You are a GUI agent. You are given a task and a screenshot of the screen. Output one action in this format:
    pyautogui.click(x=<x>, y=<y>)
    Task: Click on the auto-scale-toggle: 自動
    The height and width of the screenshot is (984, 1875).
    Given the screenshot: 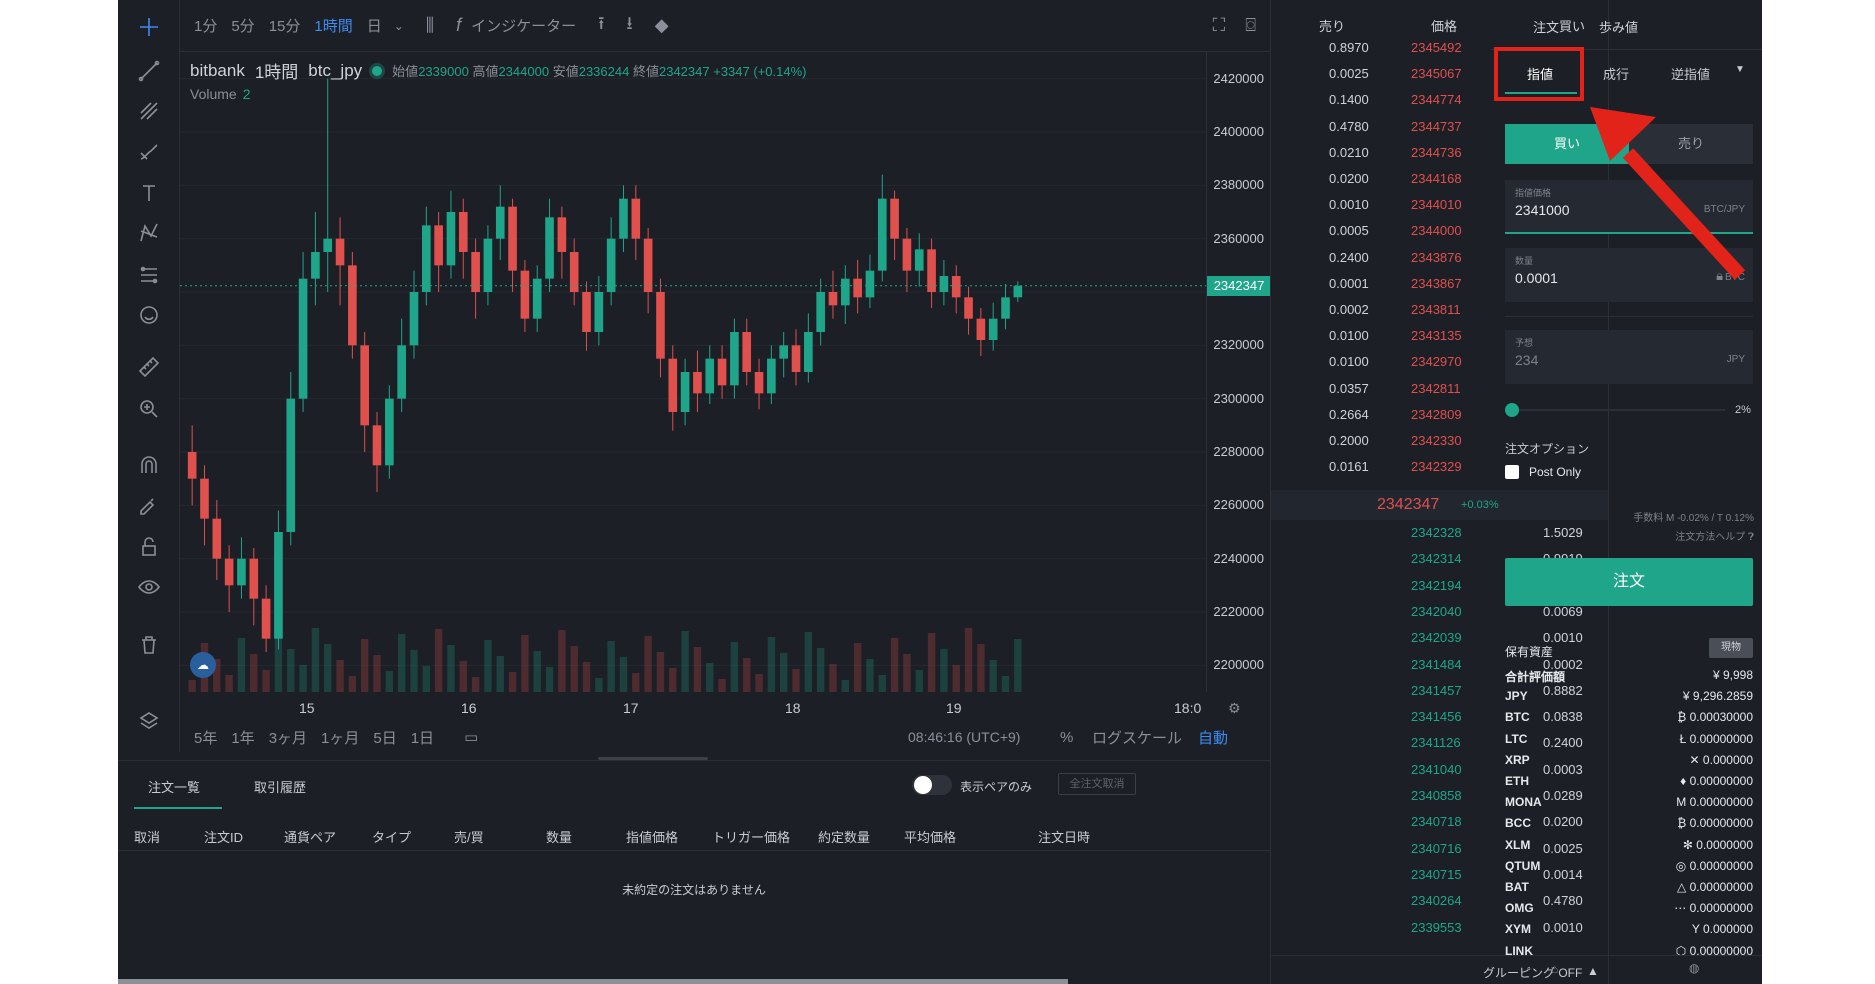 What is the action you would take?
    pyautogui.click(x=1213, y=737)
    